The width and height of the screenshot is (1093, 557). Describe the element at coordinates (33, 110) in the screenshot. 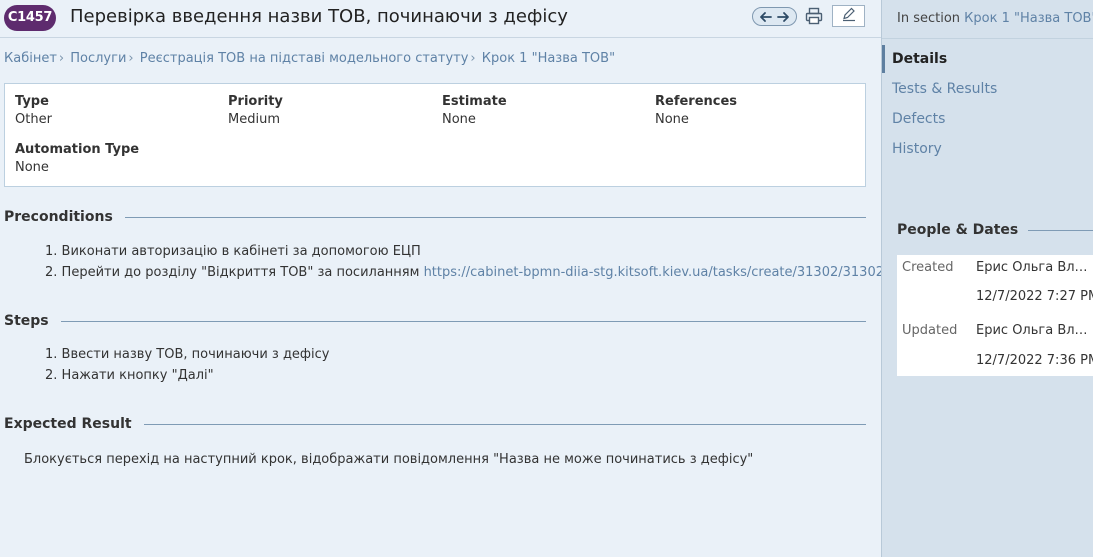

I see `field-type: Type Other` at that location.